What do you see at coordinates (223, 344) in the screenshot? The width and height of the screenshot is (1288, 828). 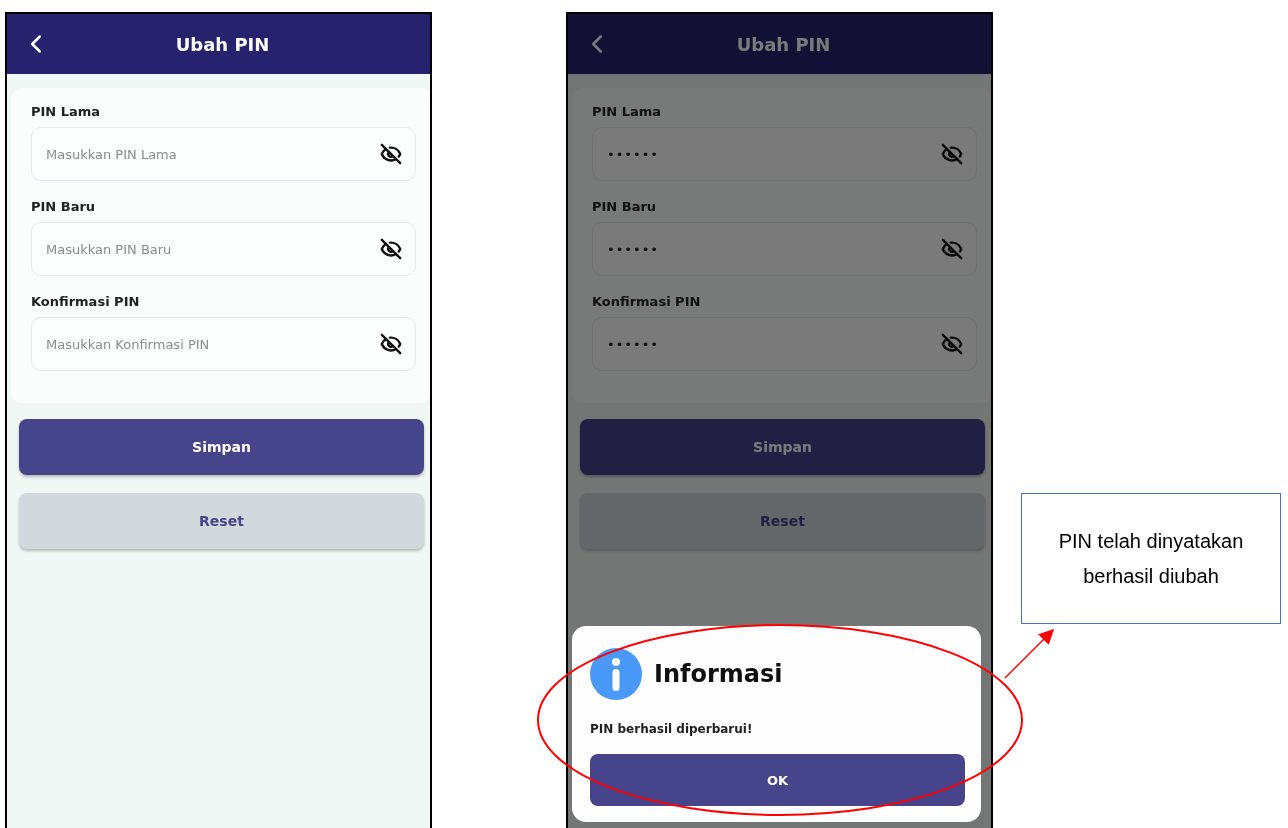 I see `pin-field: Masukkan Konfirmasi PIN` at bounding box center [223, 344].